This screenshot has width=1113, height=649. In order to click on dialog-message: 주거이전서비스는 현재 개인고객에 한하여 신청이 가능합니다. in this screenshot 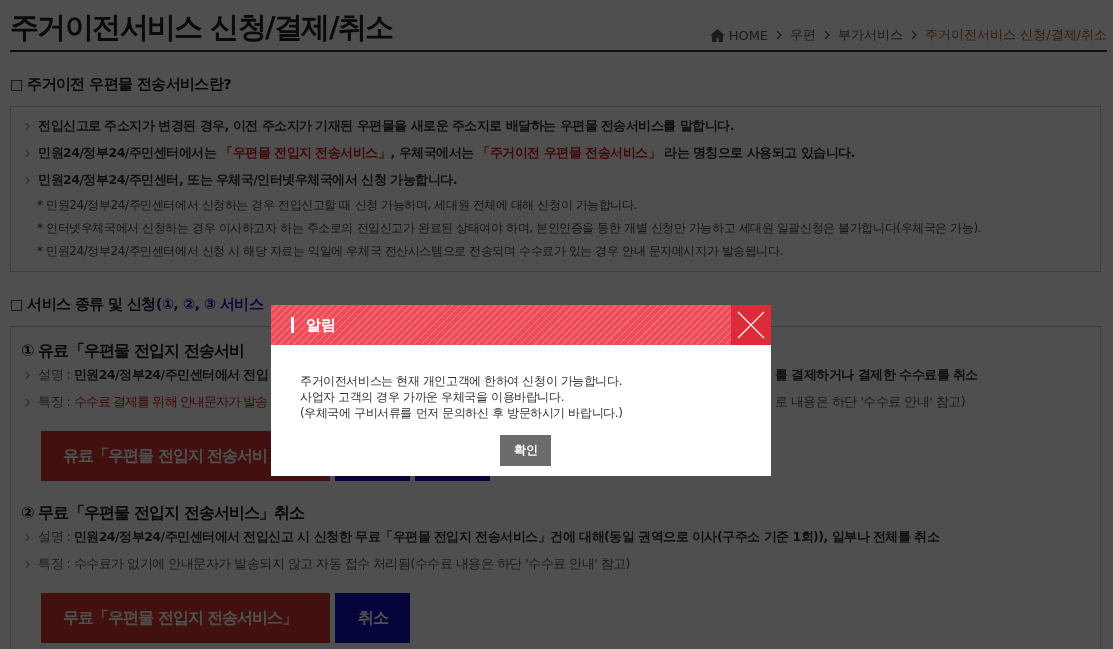, I will do `click(462, 381)`.